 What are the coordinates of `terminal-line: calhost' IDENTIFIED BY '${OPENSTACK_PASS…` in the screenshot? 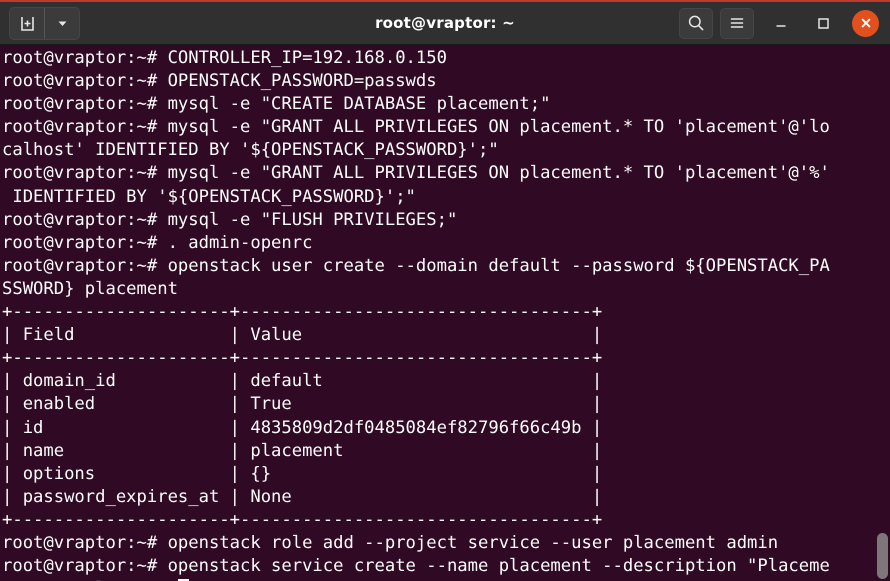 It's located at (250, 150).